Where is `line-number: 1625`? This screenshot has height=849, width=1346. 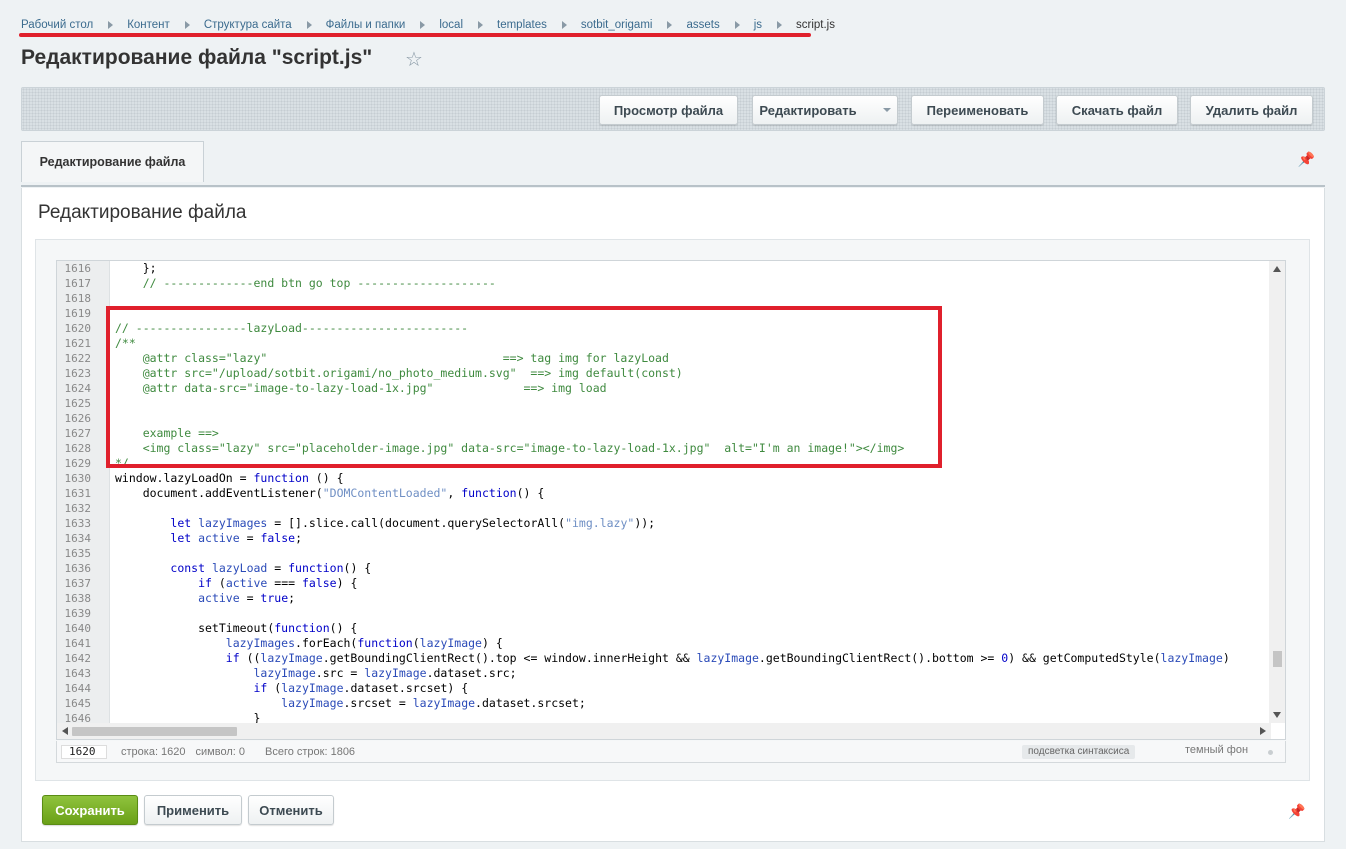
line-number: 1625 is located at coordinates (78, 403).